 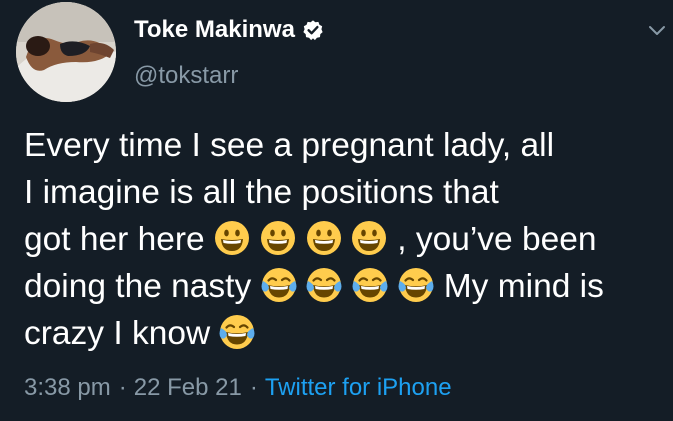 I want to click on tweet-text-line-1: Every time I see a pregnant lady, all, so click(x=344, y=145).